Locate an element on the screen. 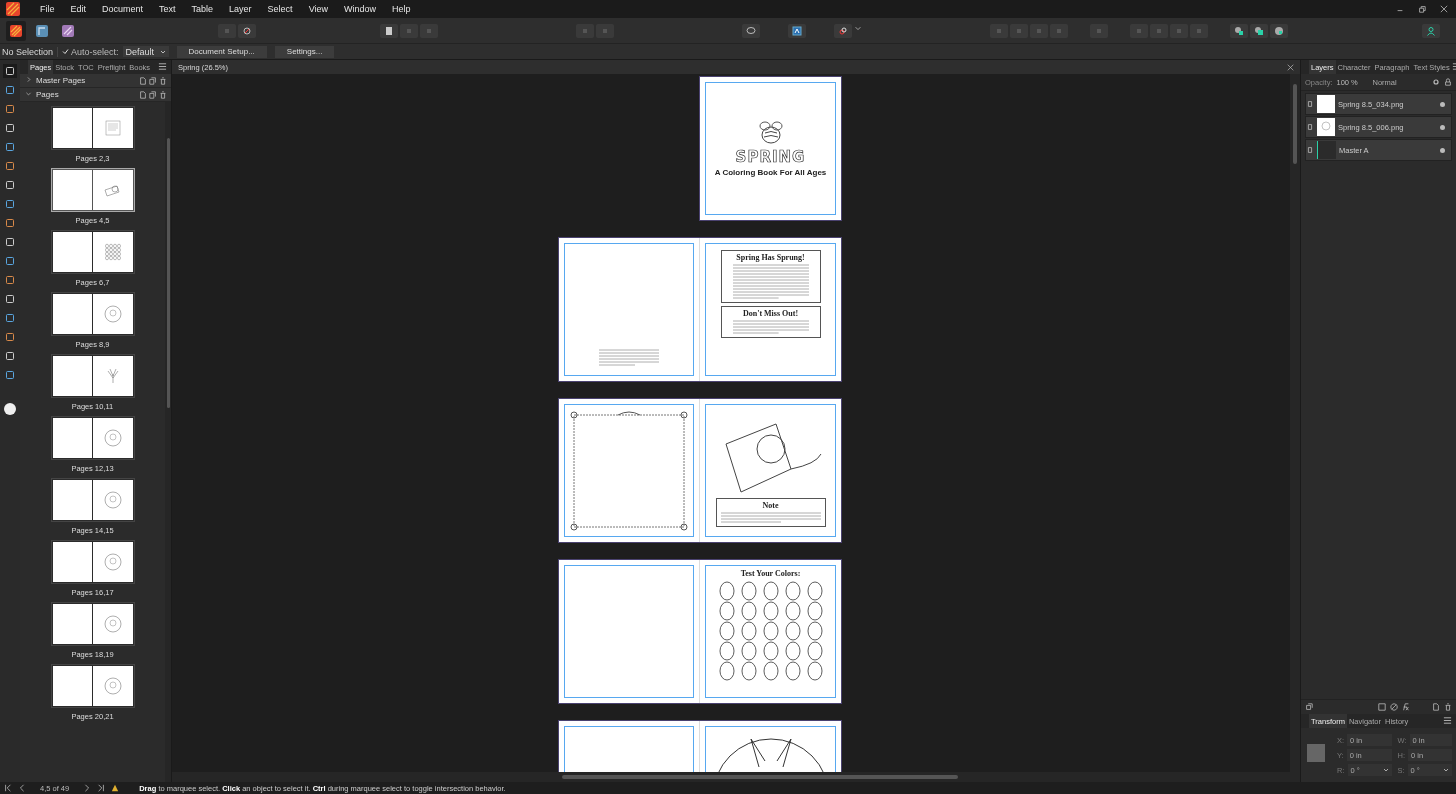 This screenshot has height=794, width=1456. publisher-persona-icon is located at coordinates (16, 30).